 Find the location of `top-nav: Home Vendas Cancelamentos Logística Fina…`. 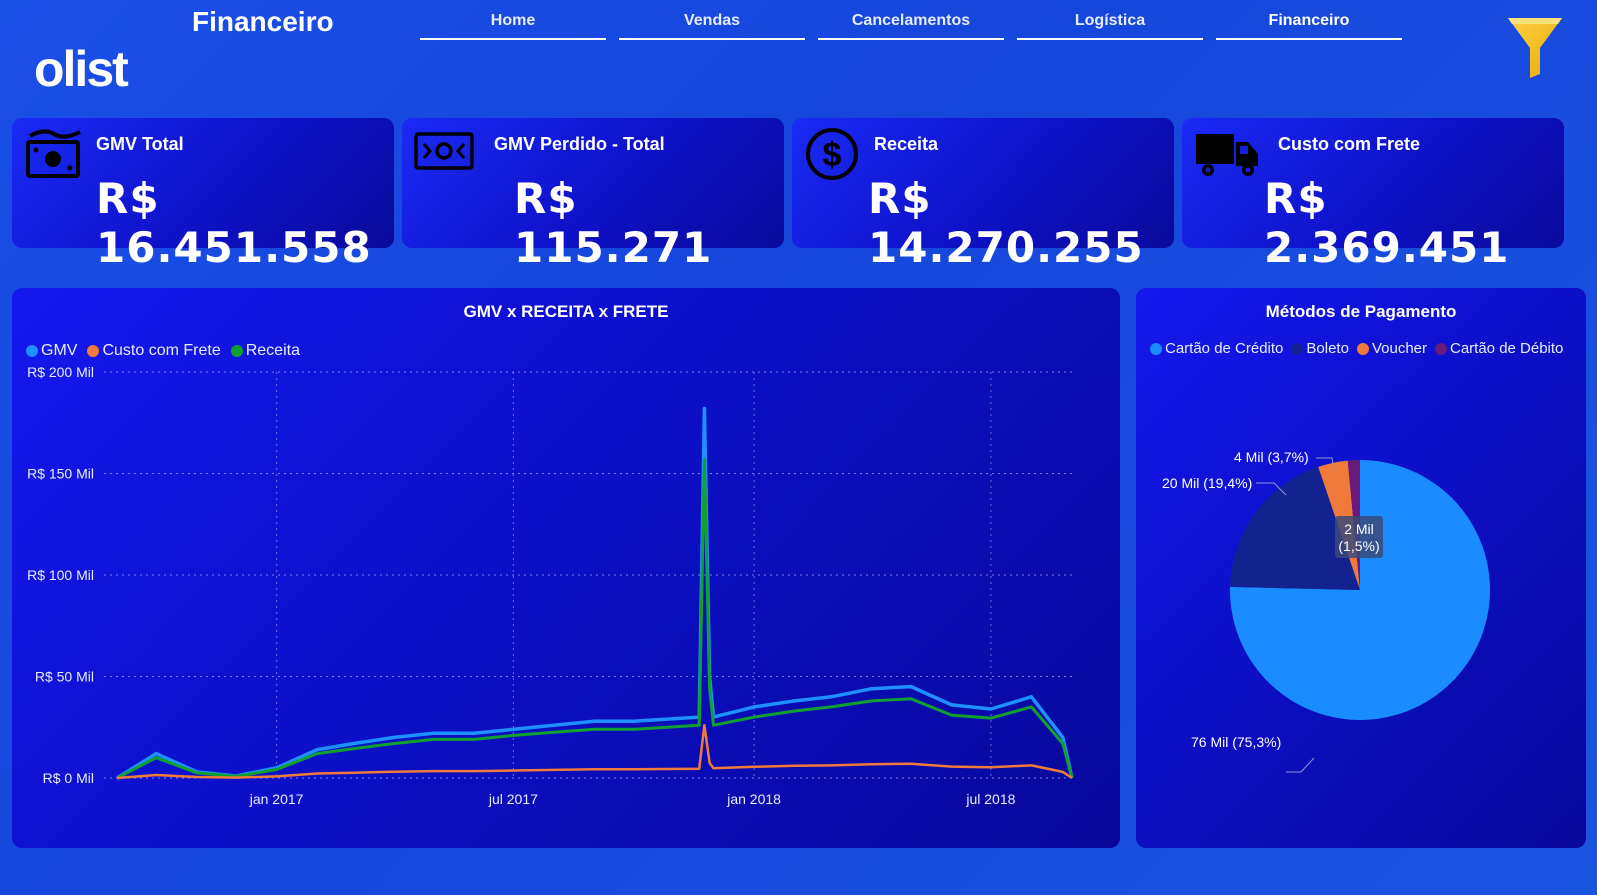

top-nav: Home Vendas Cancelamentos Logística Fina… is located at coordinates (911, 25).